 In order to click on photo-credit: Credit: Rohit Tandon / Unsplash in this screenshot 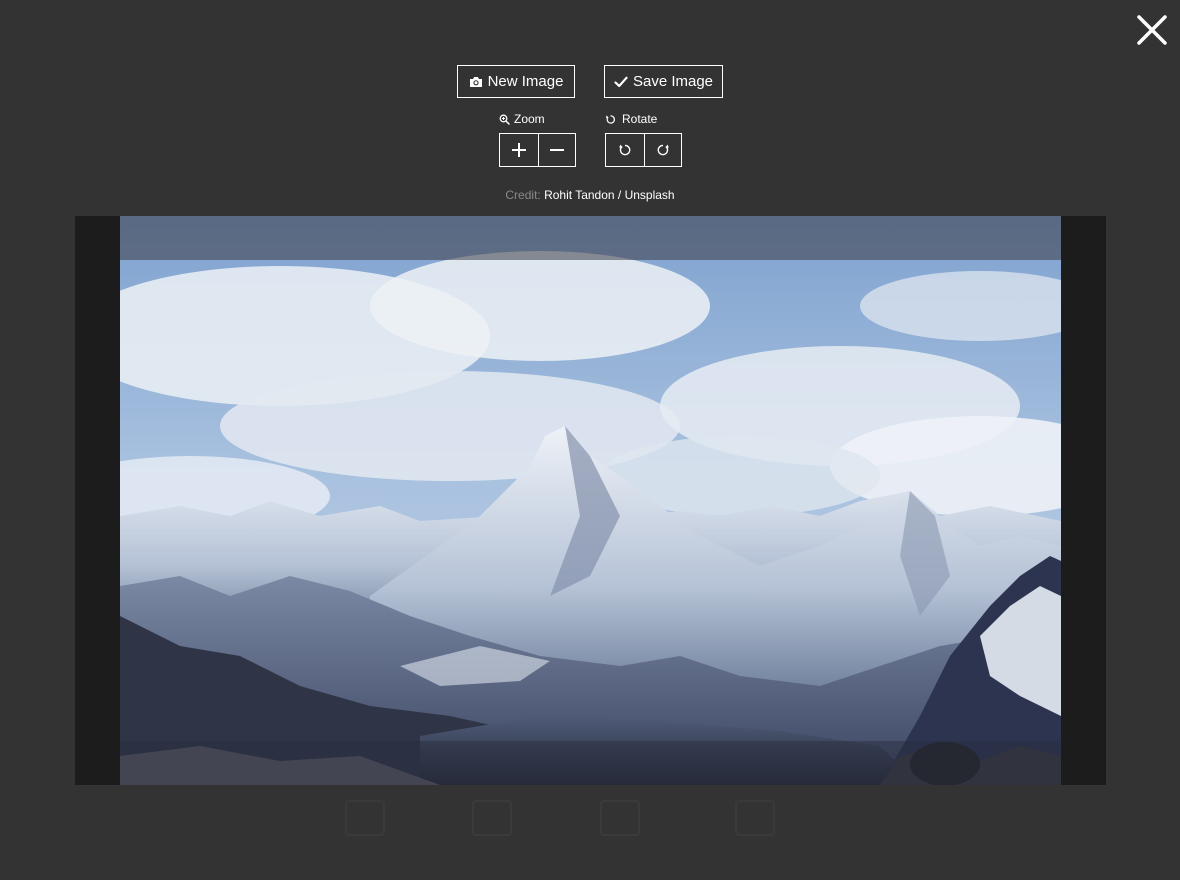, I will do `click(590, 195)`.